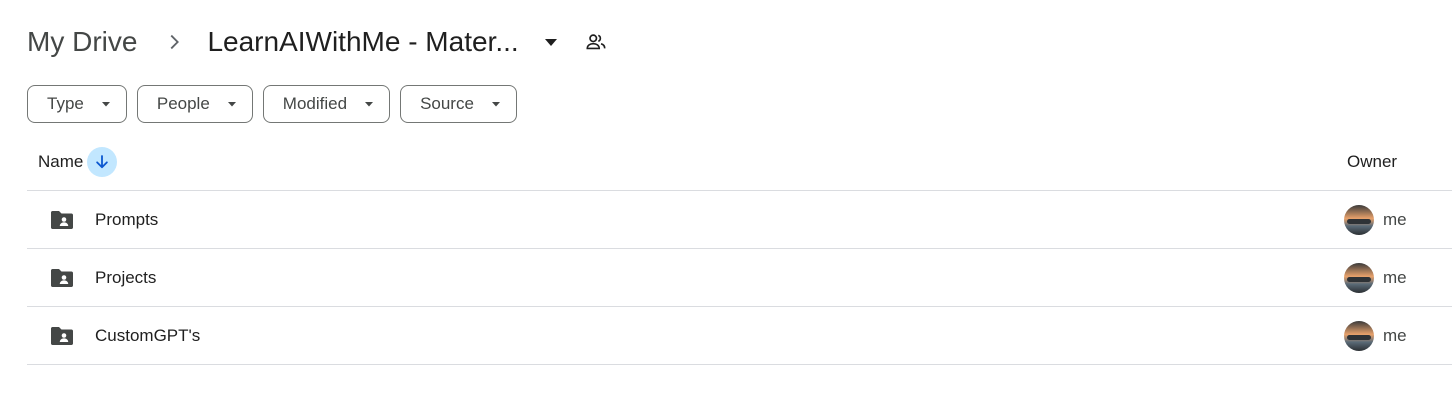 The width and height of the screenshot is (1452, 416). Describe the element at coordinates (739, 162) in the screenshot. I see `table-header: Name Owner` at that location.